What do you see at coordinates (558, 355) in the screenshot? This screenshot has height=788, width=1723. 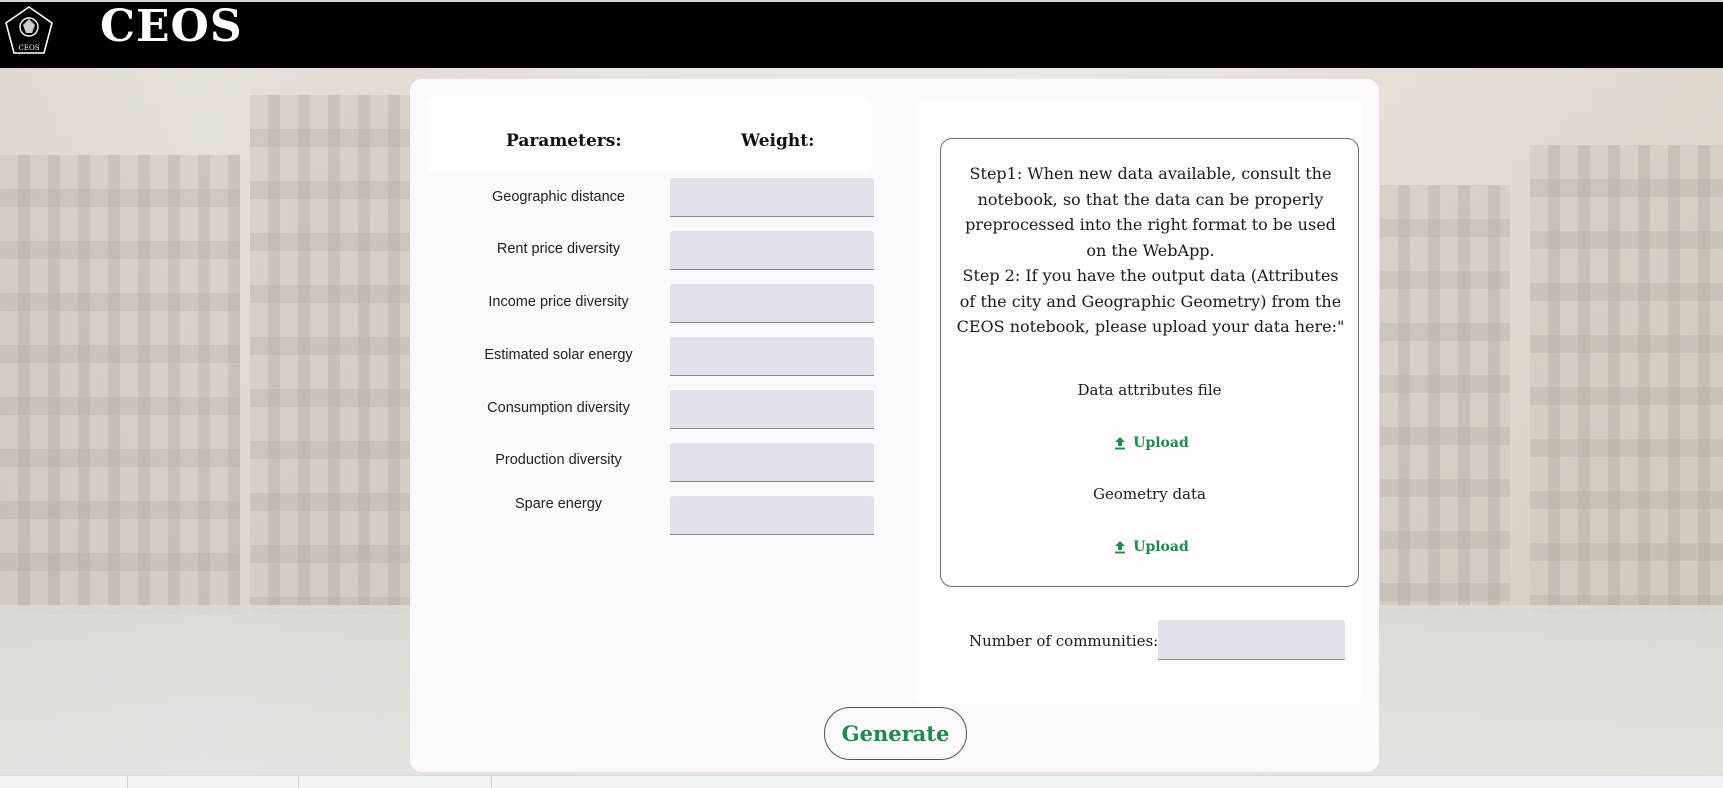 I see `param-label: Estimated solar energy` at bounding box center [558, 355].